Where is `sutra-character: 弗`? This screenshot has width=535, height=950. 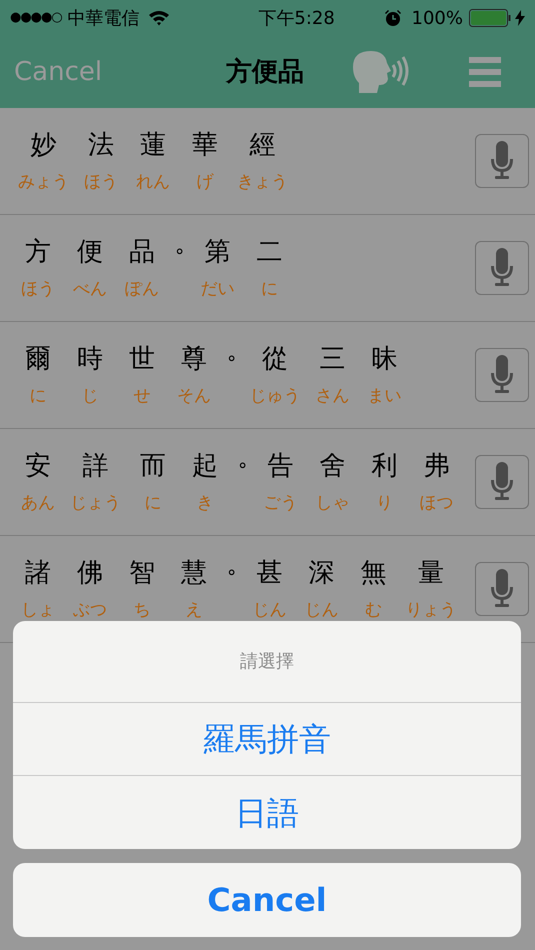
sutra-character: 弗 is located at coordinates (436, 466).